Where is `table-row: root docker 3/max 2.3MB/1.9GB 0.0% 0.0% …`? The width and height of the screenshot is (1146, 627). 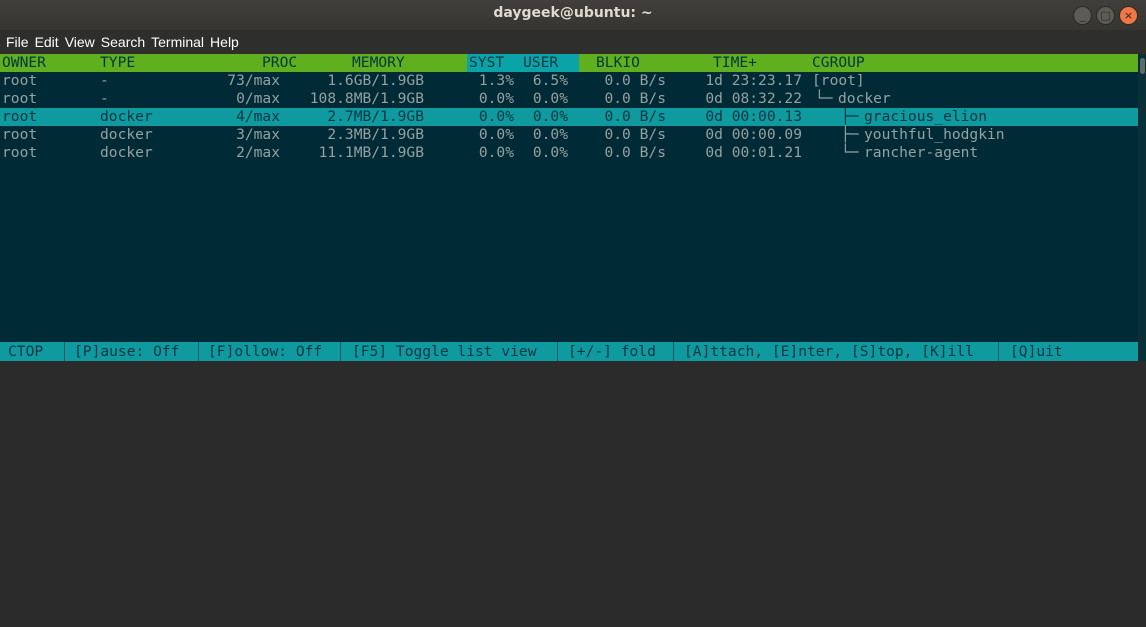 table-row: root docker 3/max 2.3MB/1.9GB 0.0% 0.0% … is located at coordinates (569, 135).